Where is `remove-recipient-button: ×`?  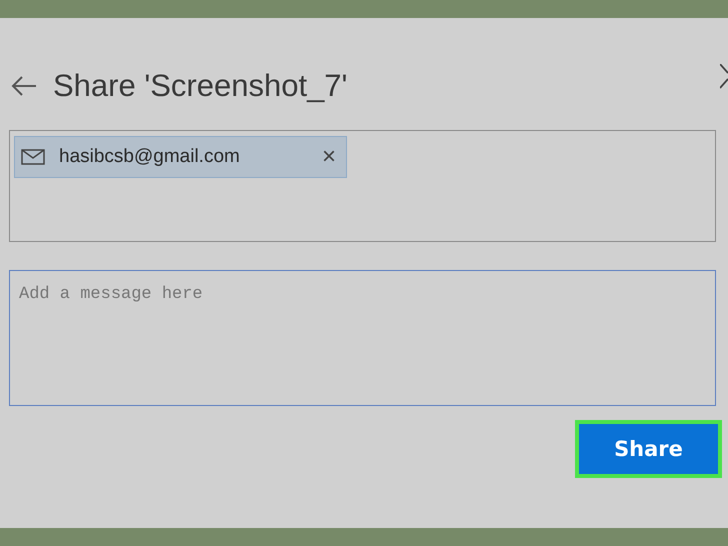
remove-recipient-button: × is located at coordinates (329, 157).